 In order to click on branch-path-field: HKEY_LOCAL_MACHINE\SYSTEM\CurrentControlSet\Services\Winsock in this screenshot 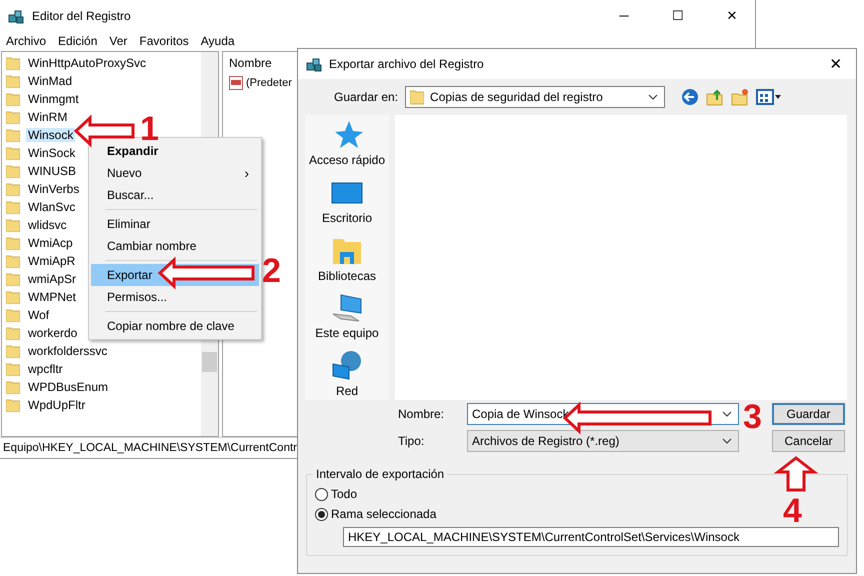, I will do `click(591, 537)`.